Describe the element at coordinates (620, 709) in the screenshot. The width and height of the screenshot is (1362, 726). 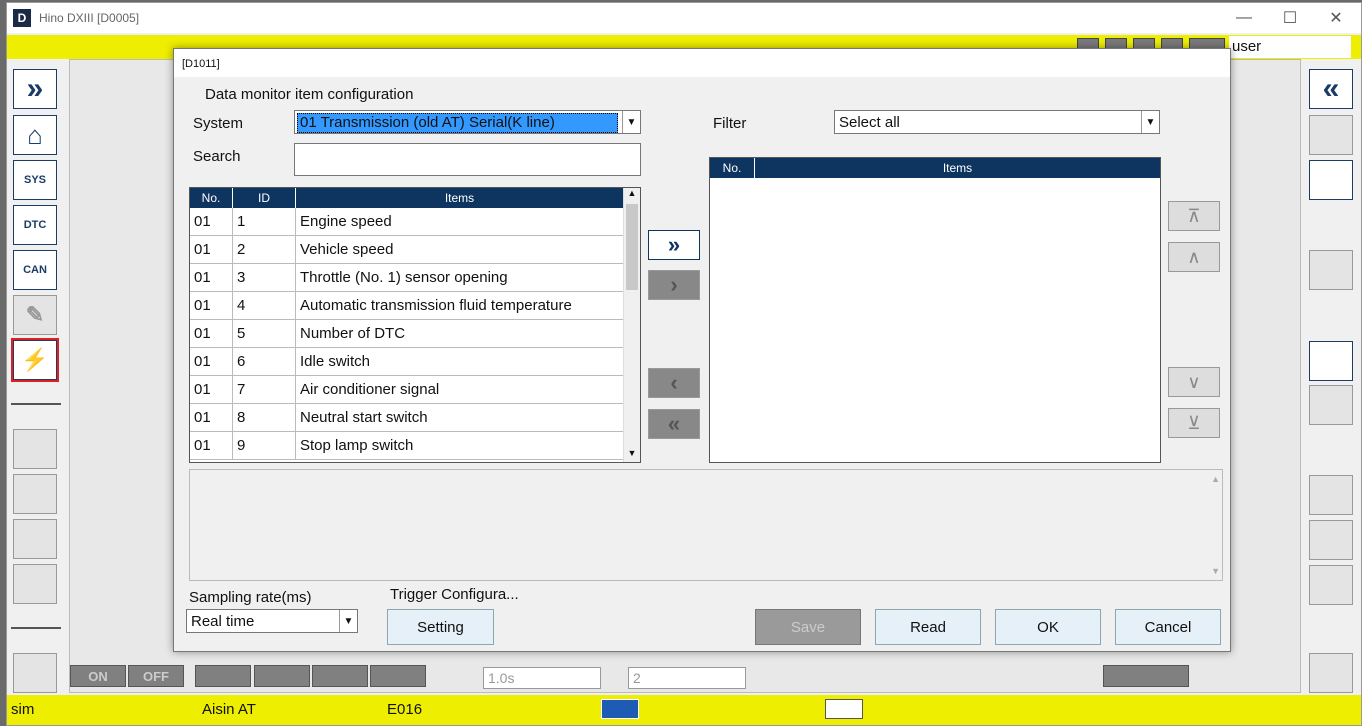
I see `truck-icon` at that location.